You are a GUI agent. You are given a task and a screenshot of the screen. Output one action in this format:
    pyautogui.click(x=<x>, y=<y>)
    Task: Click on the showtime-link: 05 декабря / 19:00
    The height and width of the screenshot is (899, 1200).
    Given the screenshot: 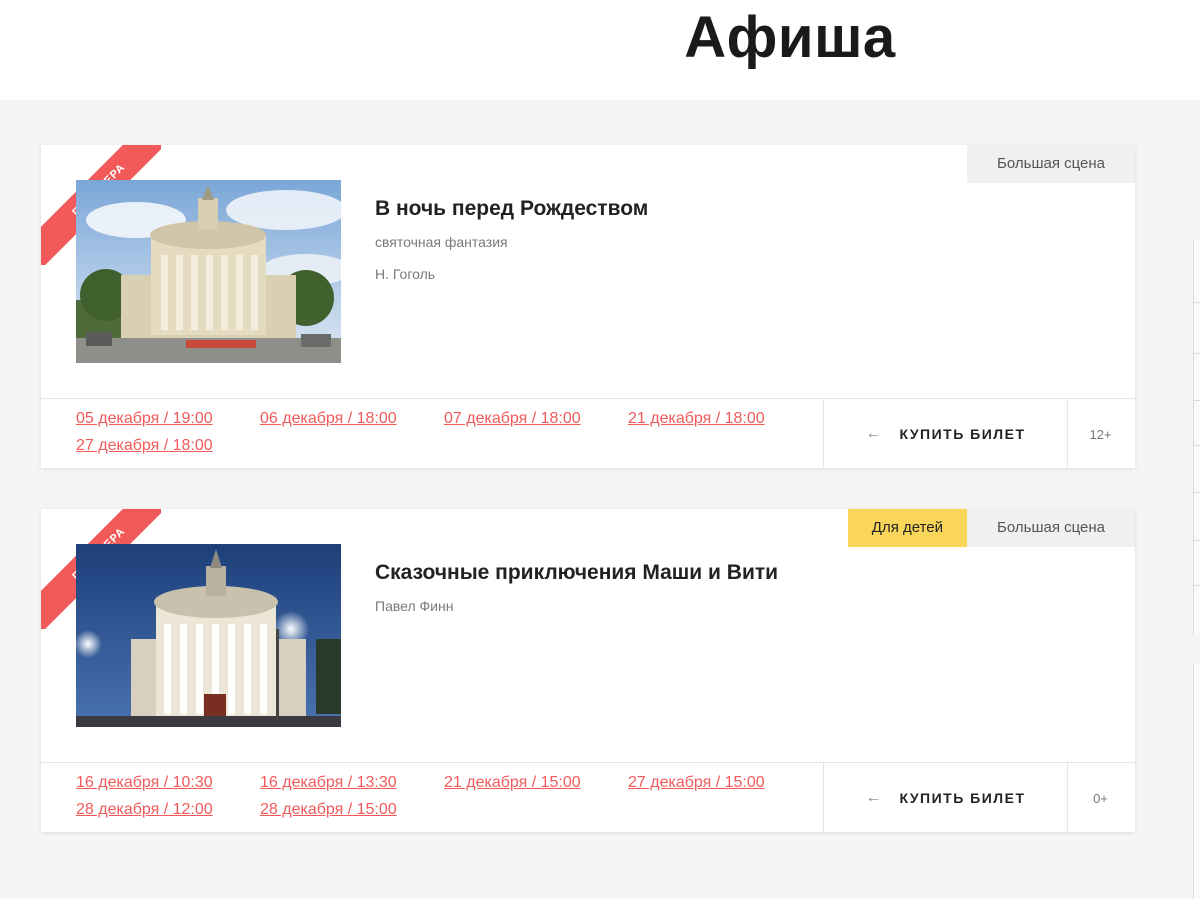 What is the action you would take?
    pyautogui.click(x=168, y=418)
    